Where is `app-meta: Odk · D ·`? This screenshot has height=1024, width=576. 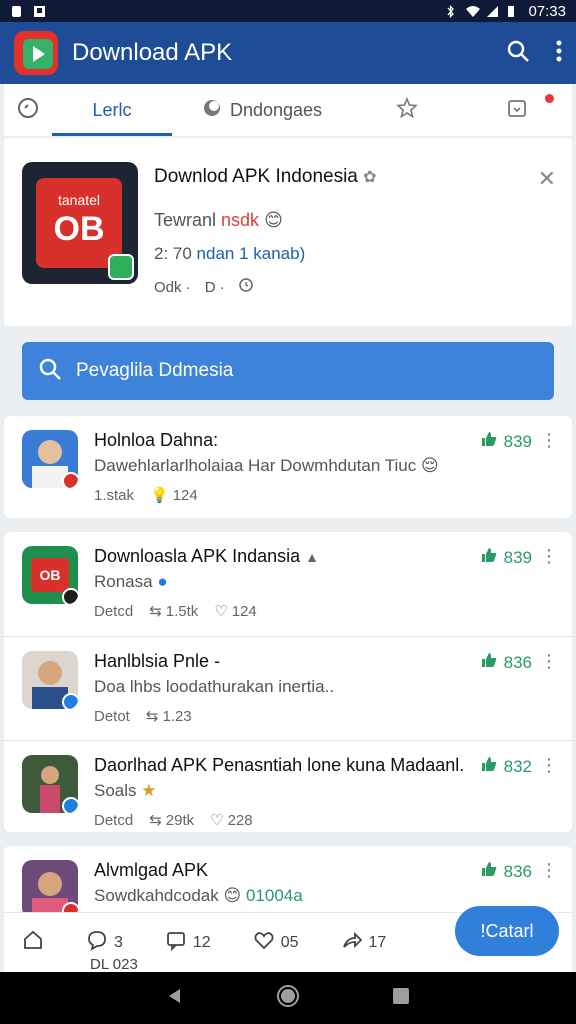 app-meta: Odk · D · is located at coordinates (203, 287).